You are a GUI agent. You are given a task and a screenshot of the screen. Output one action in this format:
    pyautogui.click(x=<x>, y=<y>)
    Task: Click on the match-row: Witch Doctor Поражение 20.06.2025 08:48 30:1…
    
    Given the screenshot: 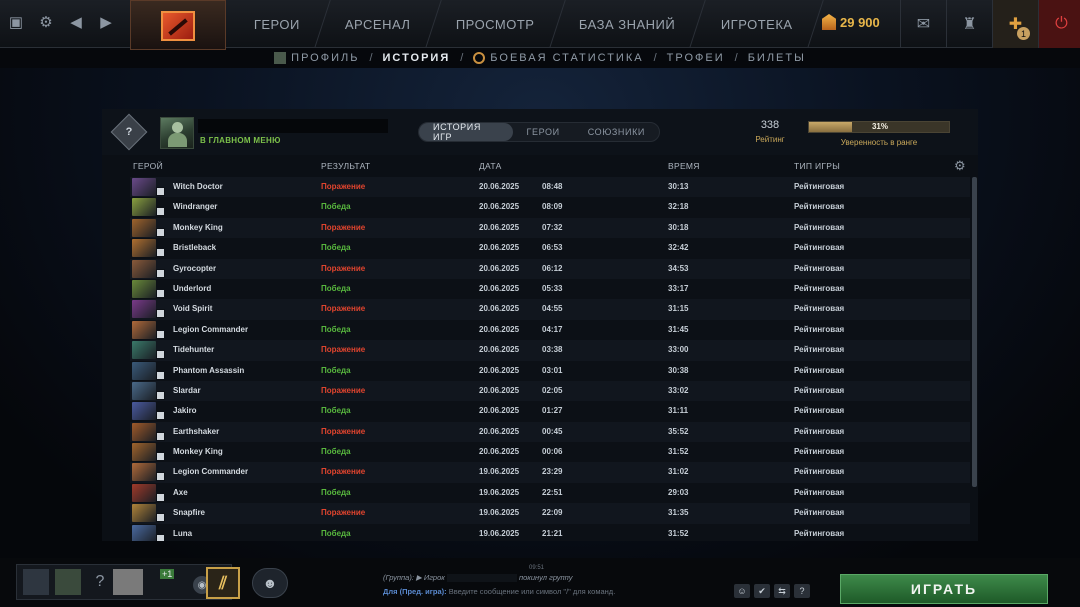 What is the action you would take?
    pyautogui.click(x=550, y=187)
    